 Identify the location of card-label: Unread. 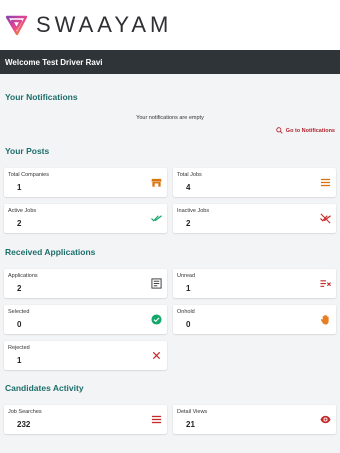
(186, 276).